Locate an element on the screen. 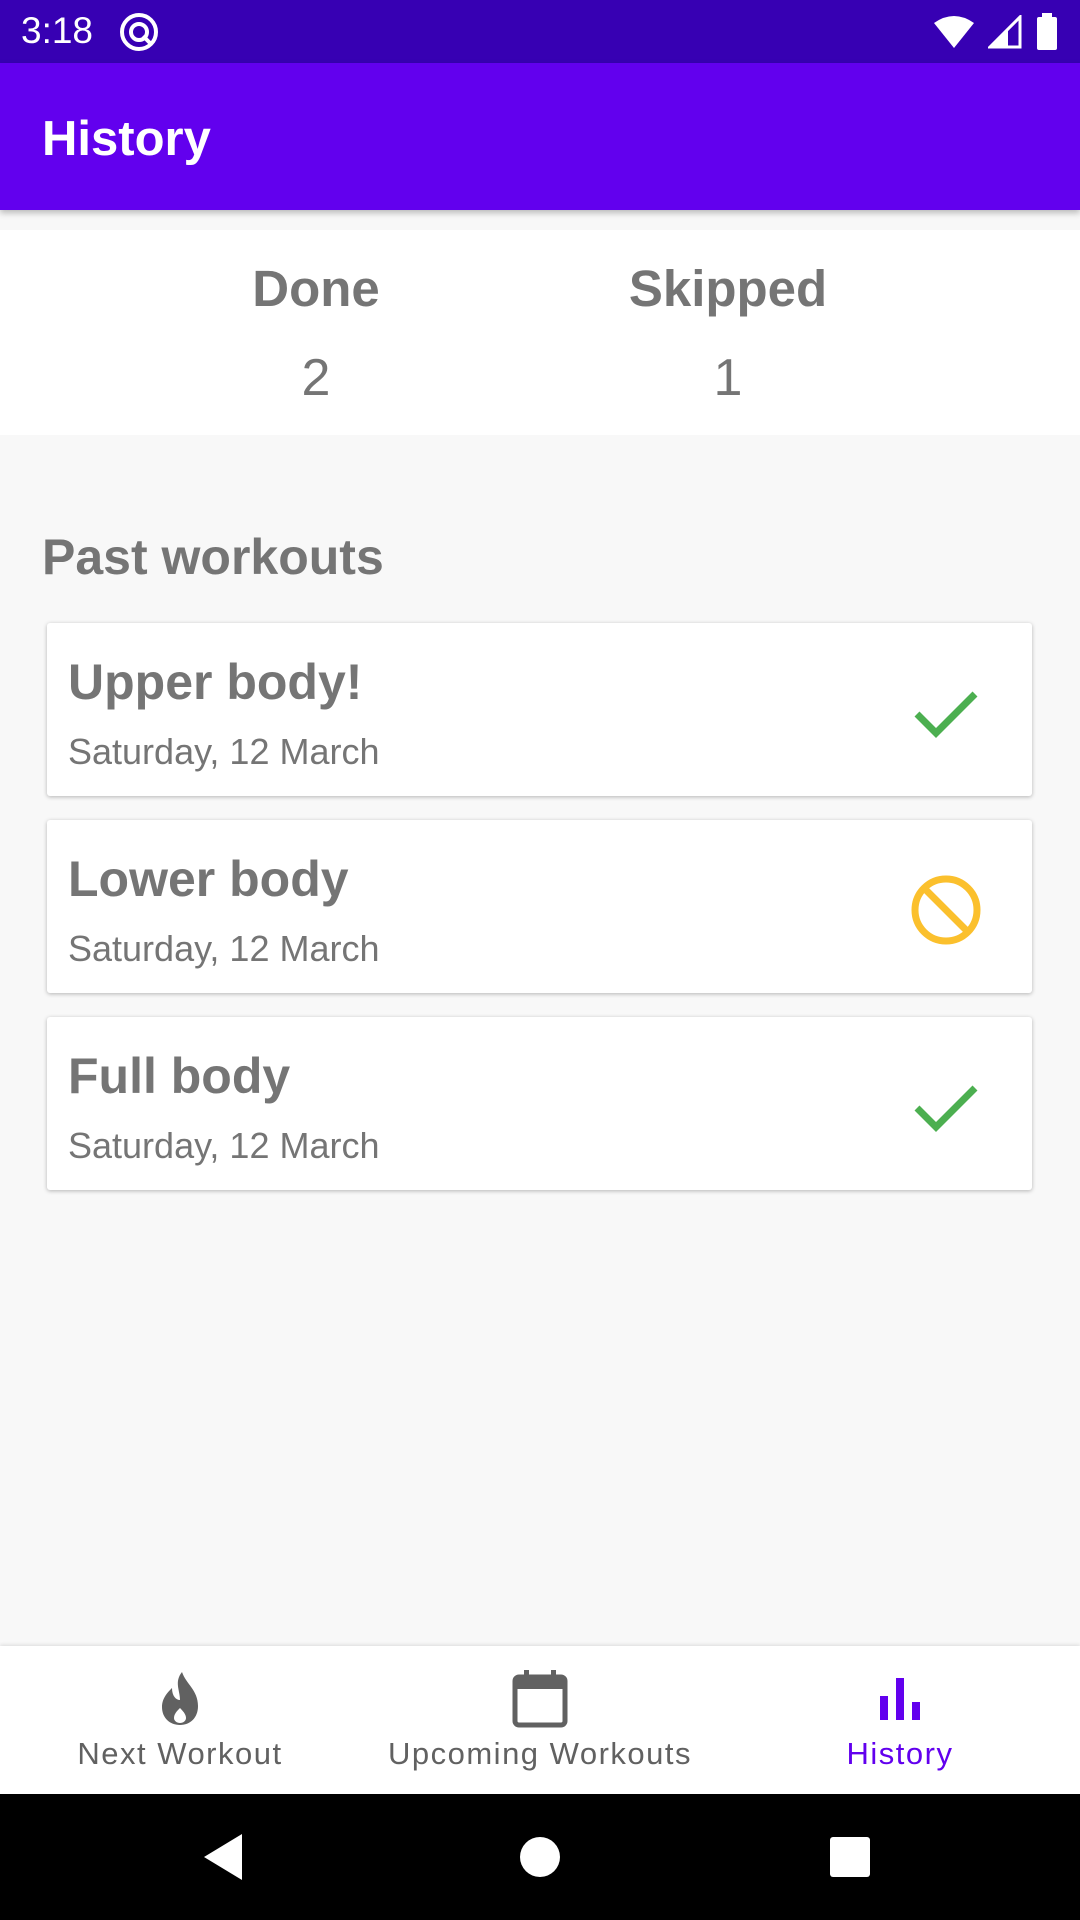 This screenshot has height=1920, width=1080. summary-panel: Done 2 Skipped 1 is located at coordinates (540, 332).